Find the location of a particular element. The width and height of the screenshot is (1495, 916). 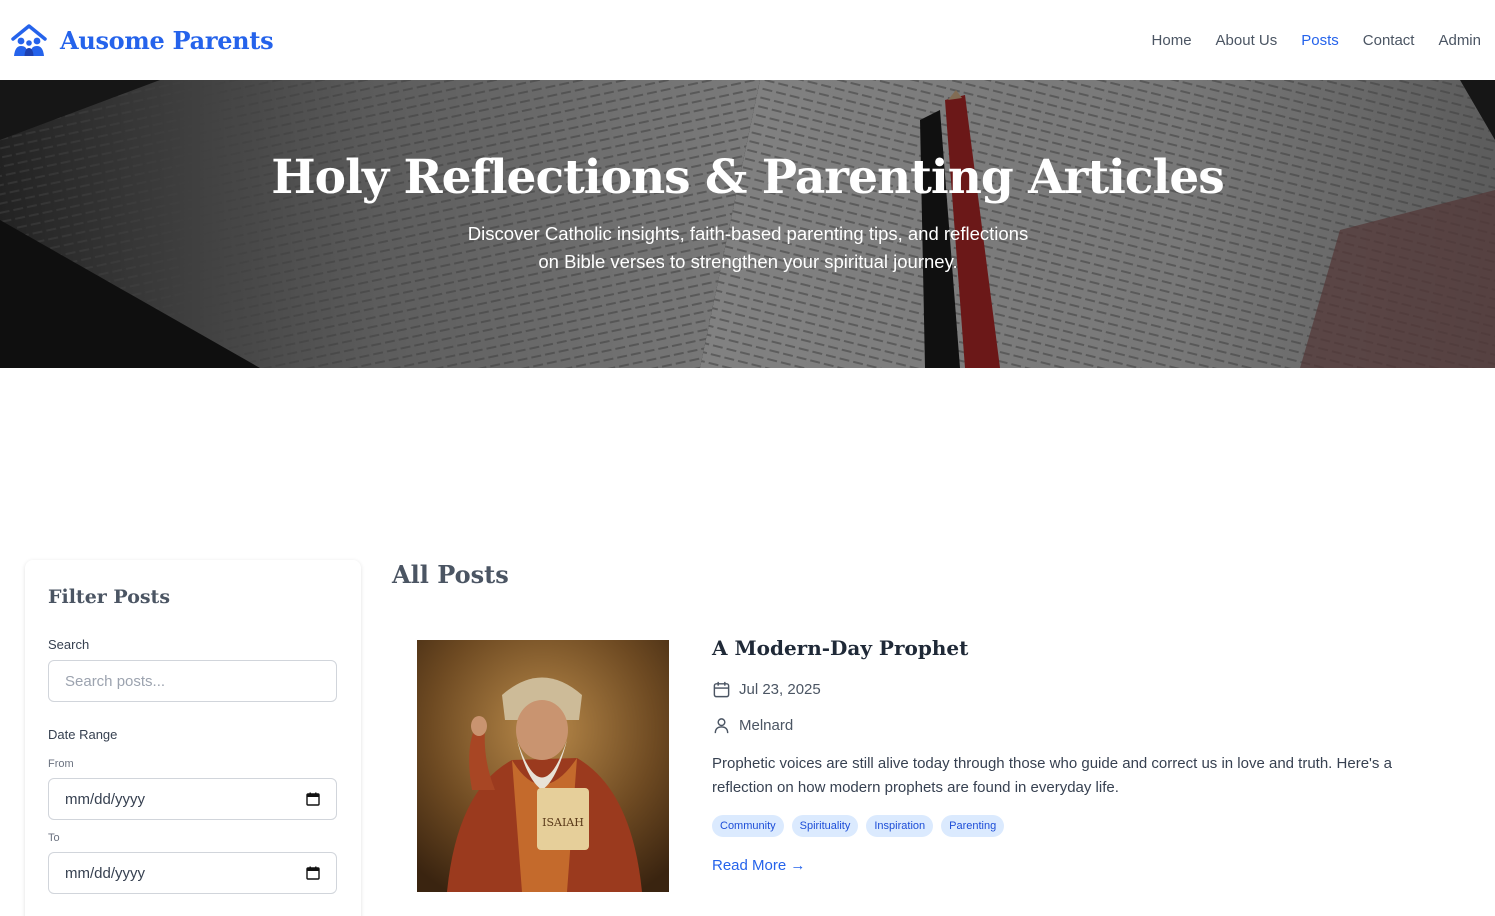

prophet-illustration: ISAIAH is located at coordinates (543, 766).